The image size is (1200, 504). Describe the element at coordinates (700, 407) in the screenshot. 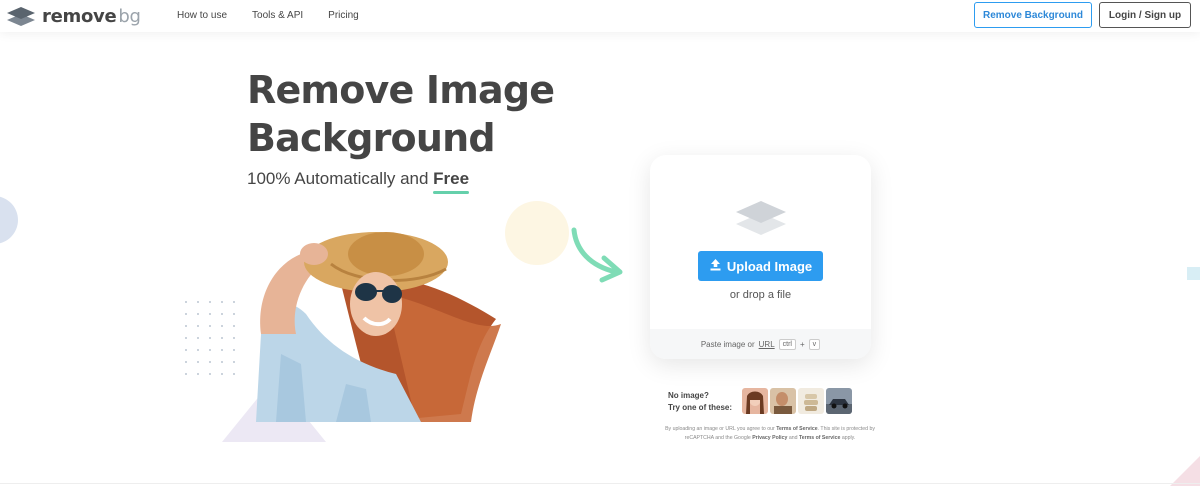

I see `no-image-line-2: Try one of these:` at that location.